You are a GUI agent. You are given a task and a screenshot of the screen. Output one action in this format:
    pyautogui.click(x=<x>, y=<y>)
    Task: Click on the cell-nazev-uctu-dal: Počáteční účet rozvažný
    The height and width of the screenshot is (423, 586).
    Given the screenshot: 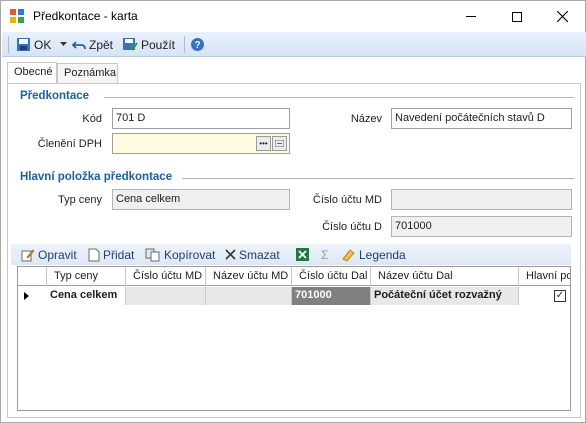 What is the action you would take?
    pyautogui.click(x=445, y=296)
    